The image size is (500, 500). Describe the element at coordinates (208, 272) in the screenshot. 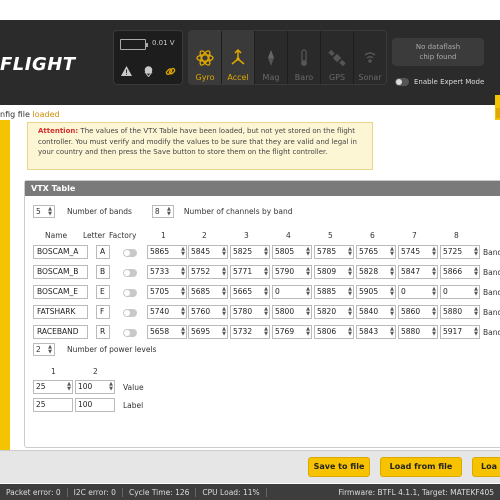

I see `frequency-input: 5752 ▲ ▼` at that location.